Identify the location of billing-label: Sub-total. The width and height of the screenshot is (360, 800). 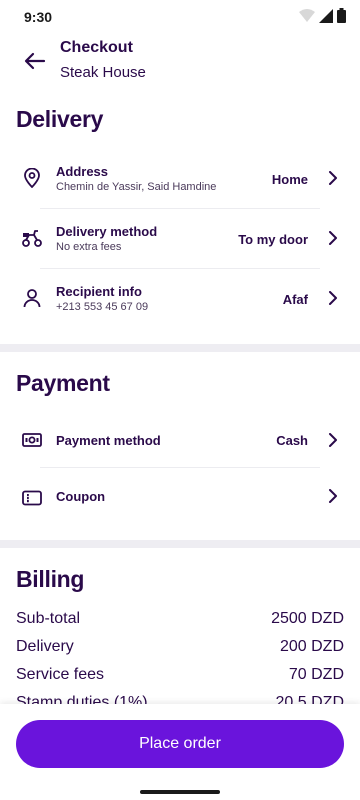
(48, 618).